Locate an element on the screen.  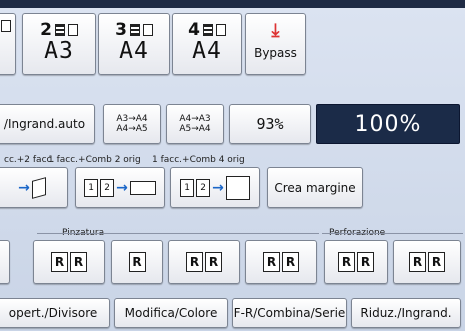
combine-2-originals-button: 12 → is located at coordinates (120, 187).